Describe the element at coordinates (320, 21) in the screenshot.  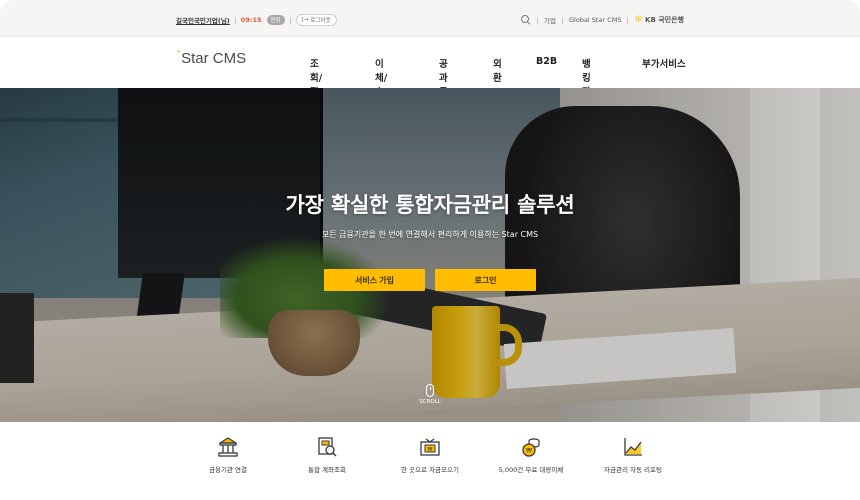
I see `logout-label: 로그아웃` at that location.